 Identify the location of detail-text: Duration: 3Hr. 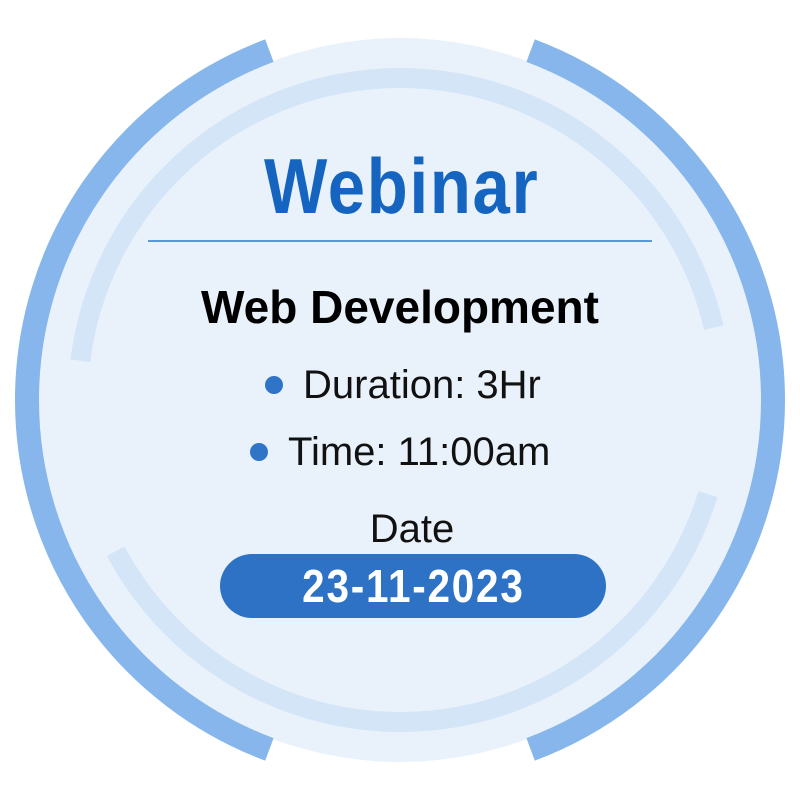
(422, 384).